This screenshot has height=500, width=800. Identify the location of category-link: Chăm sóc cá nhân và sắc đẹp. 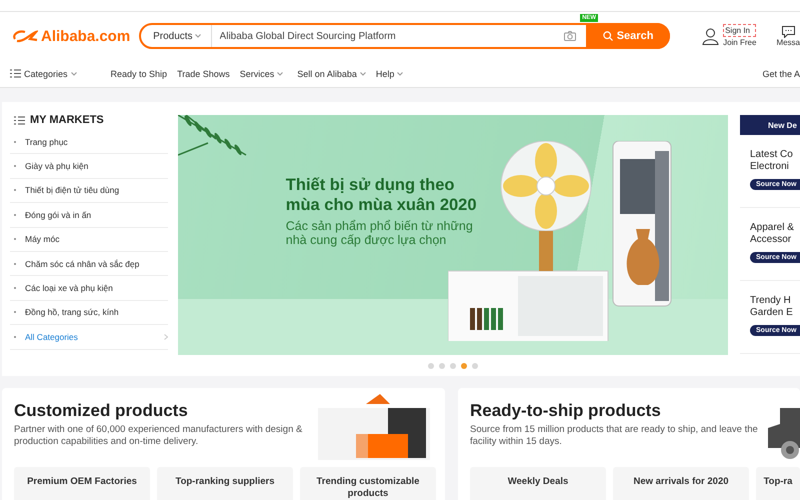
(89, 264).